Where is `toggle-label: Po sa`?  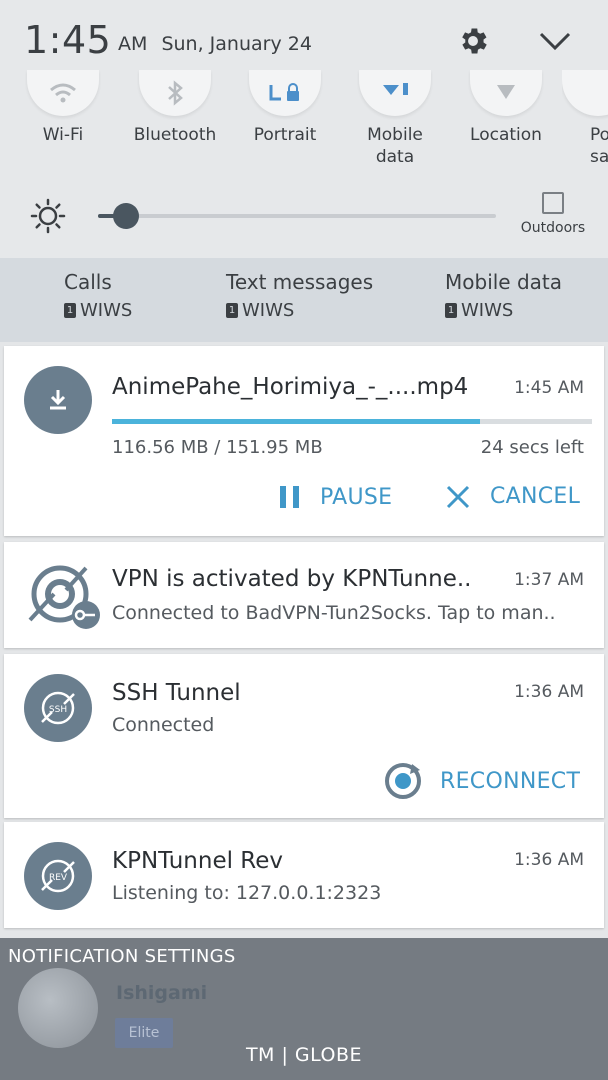 toggle-label: Po sa is located at coordinates (599, 146).